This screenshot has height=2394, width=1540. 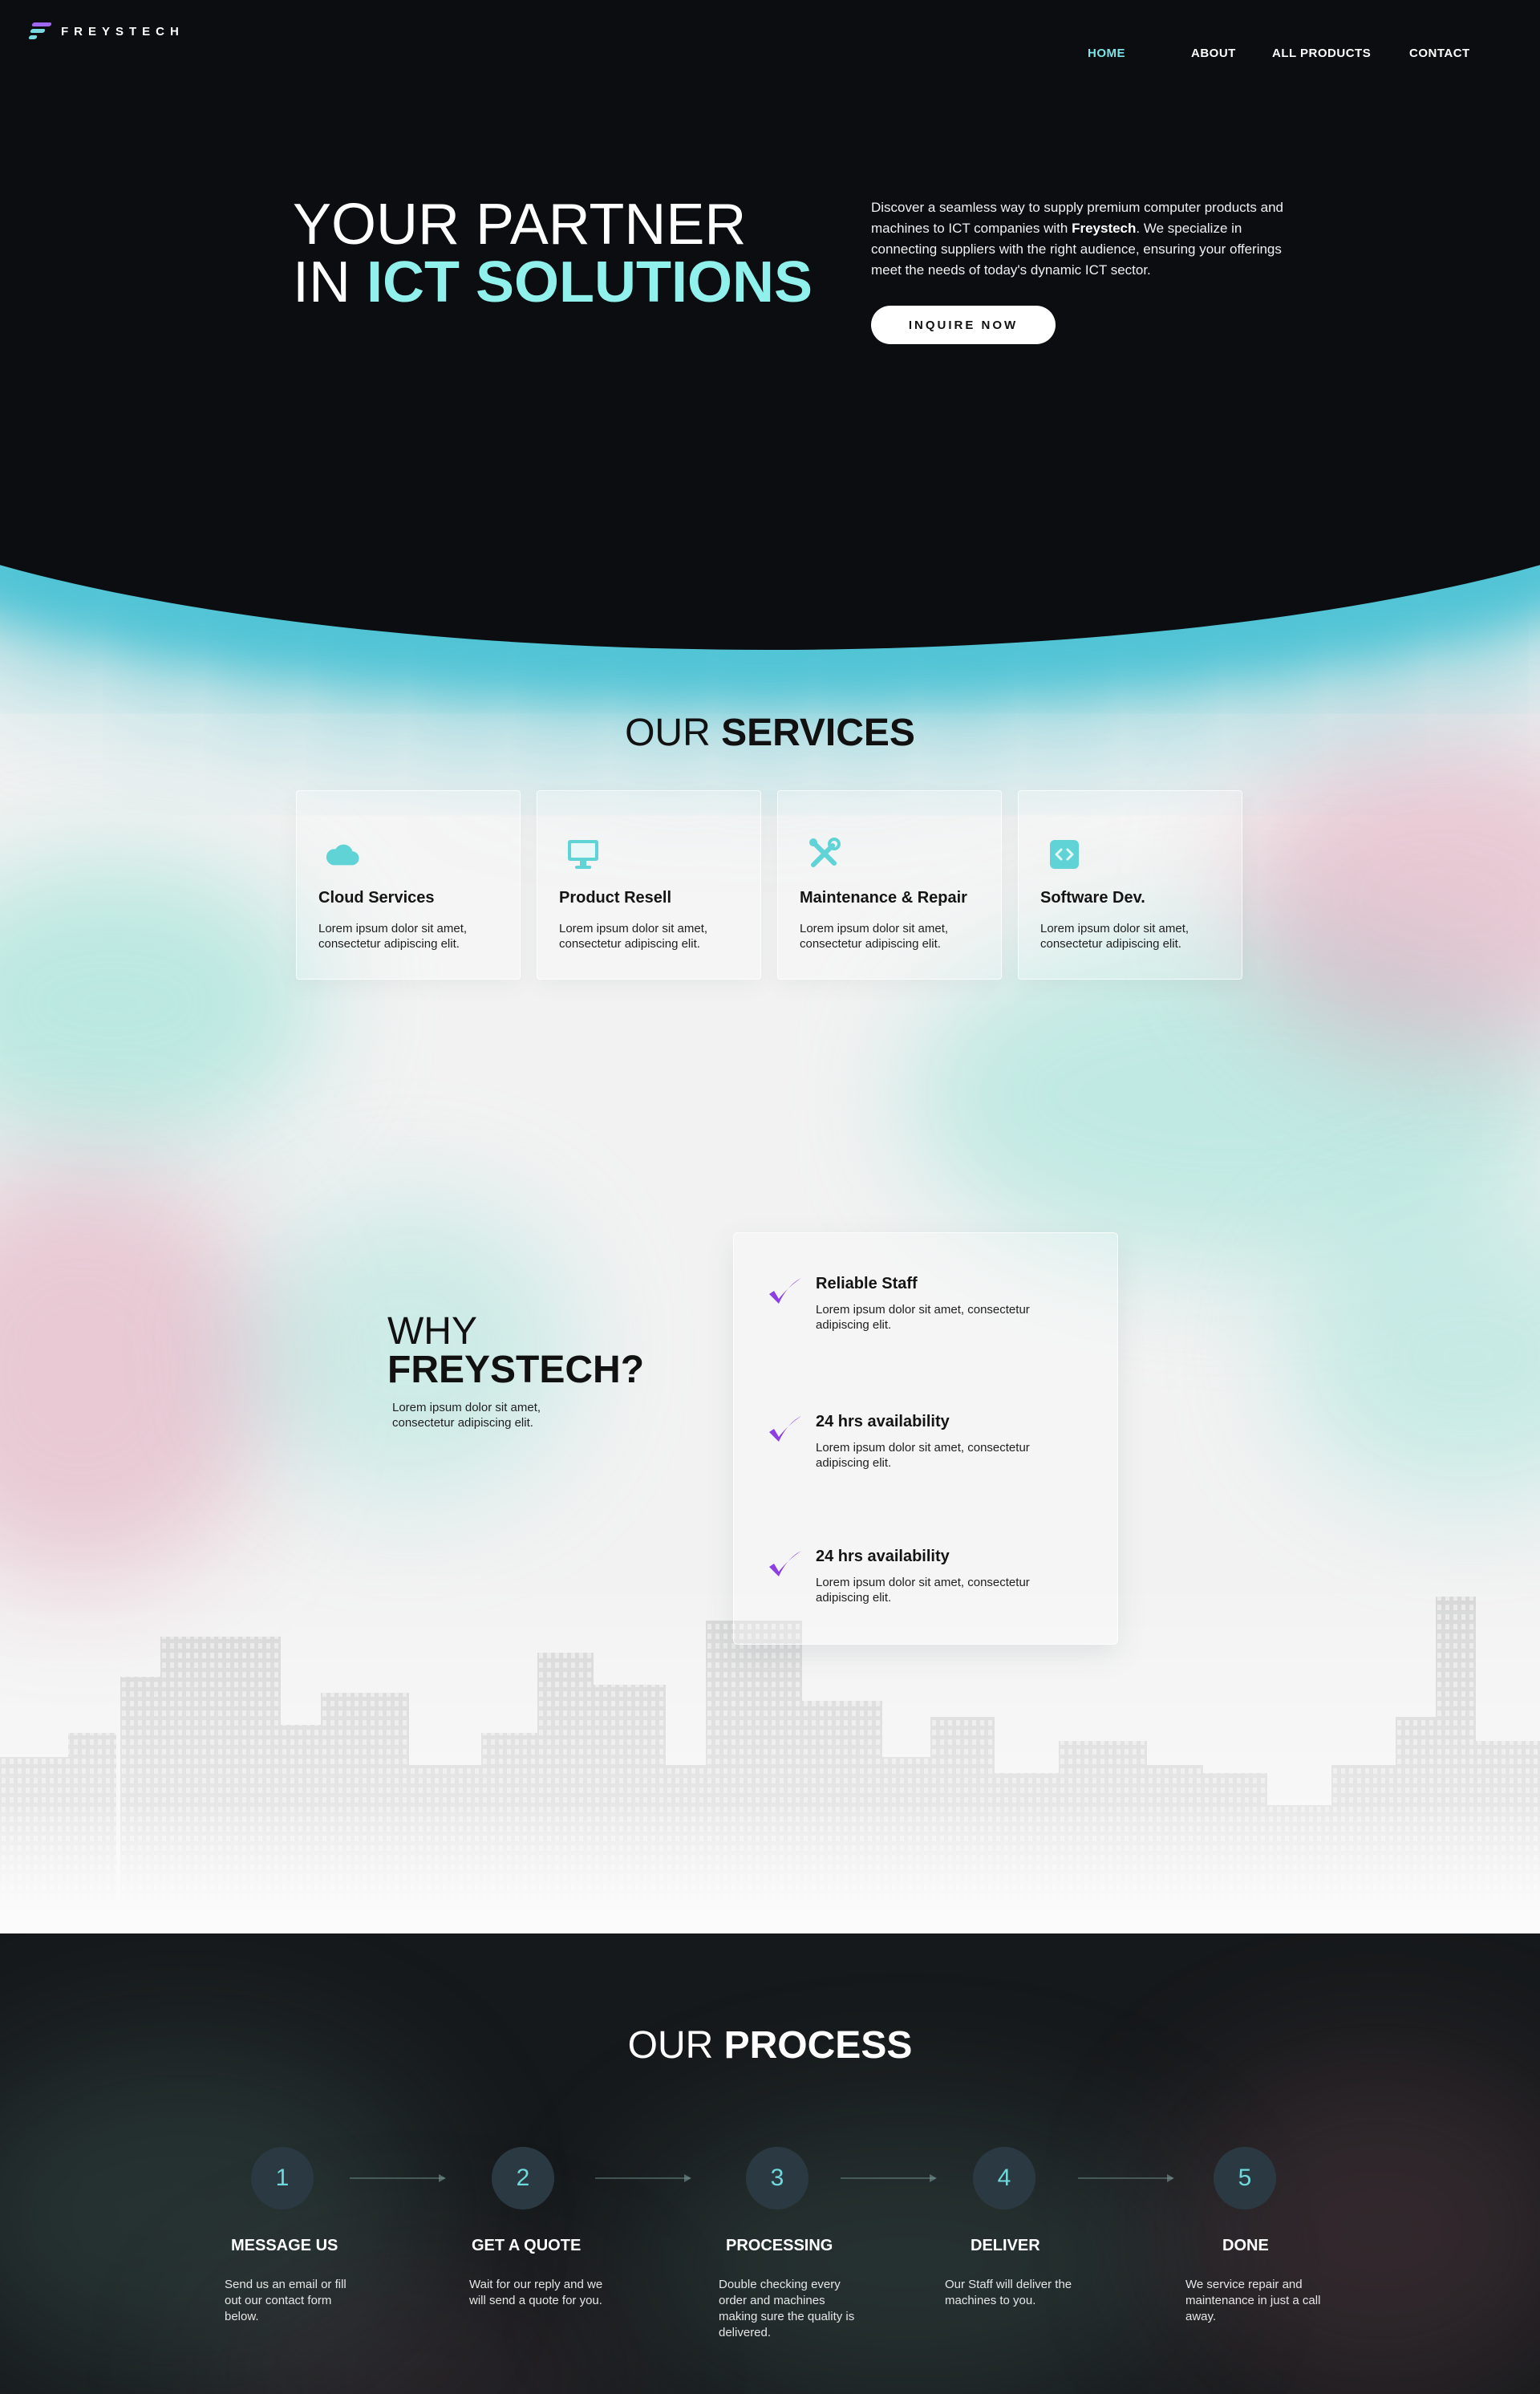 What do you see at coordinates (824, 855) in the screenshot?
I see `tools-icon` at bounding box center [824, 855].